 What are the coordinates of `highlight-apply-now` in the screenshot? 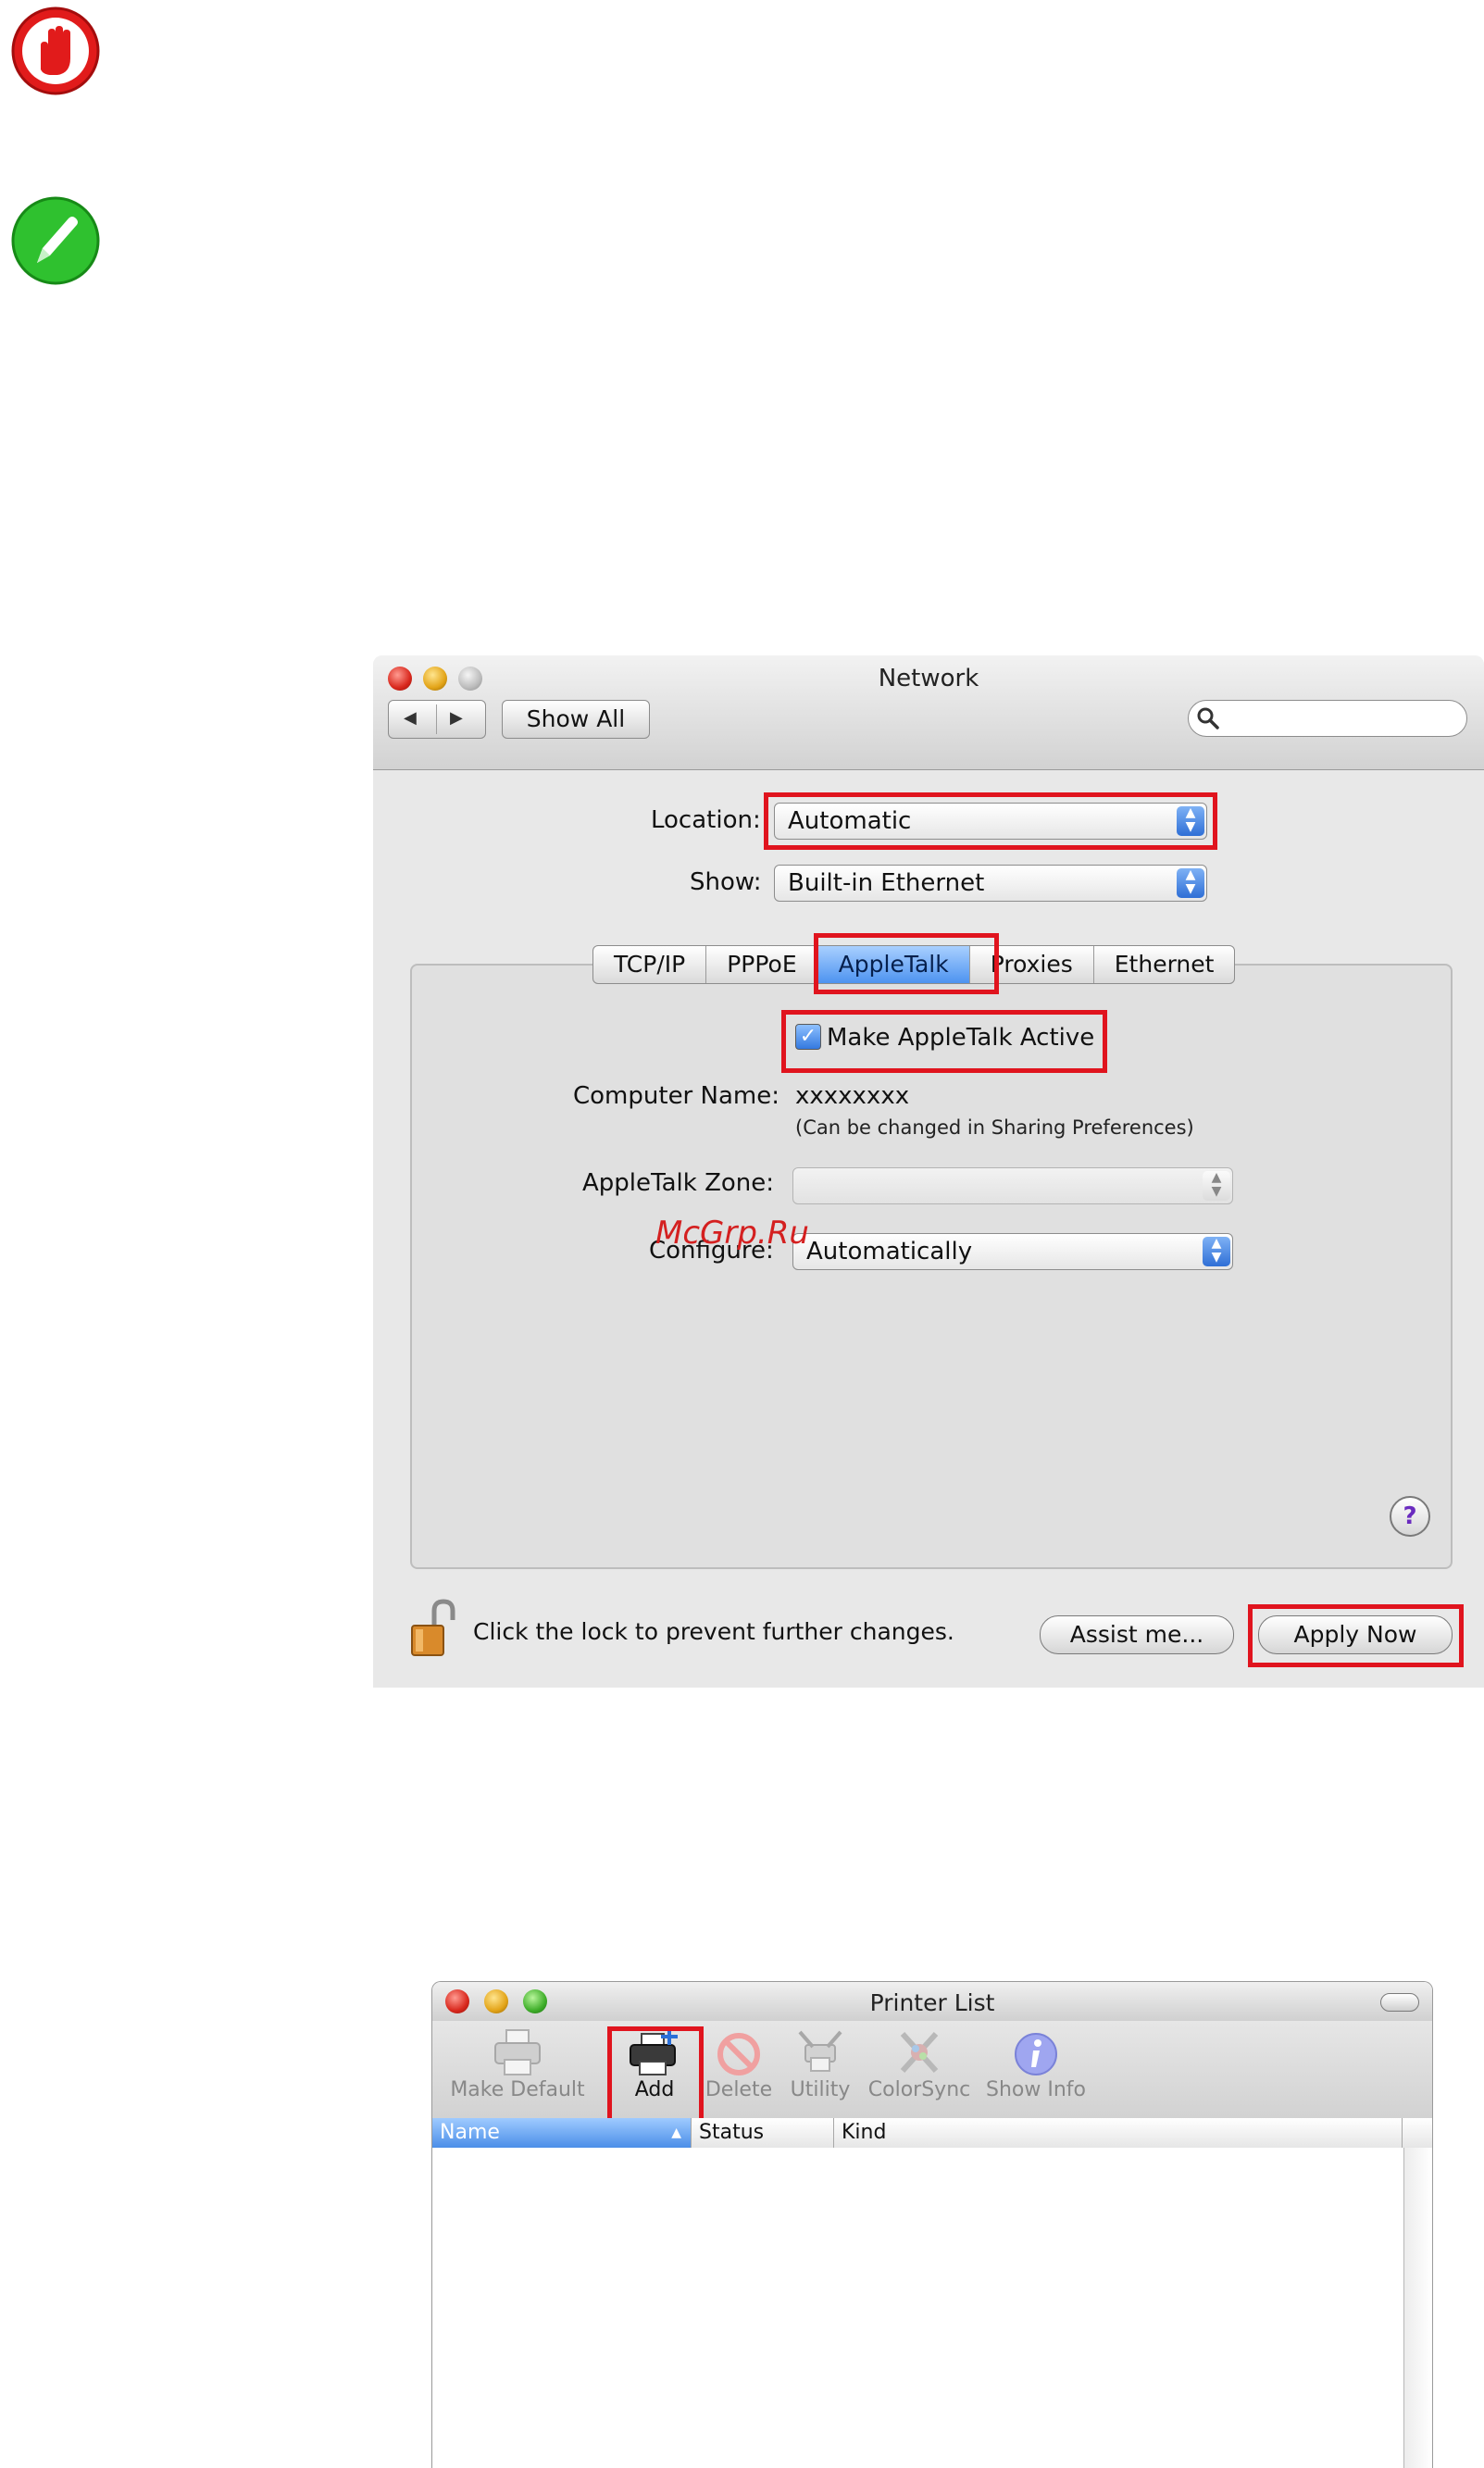 It's located at (1356, 1635).